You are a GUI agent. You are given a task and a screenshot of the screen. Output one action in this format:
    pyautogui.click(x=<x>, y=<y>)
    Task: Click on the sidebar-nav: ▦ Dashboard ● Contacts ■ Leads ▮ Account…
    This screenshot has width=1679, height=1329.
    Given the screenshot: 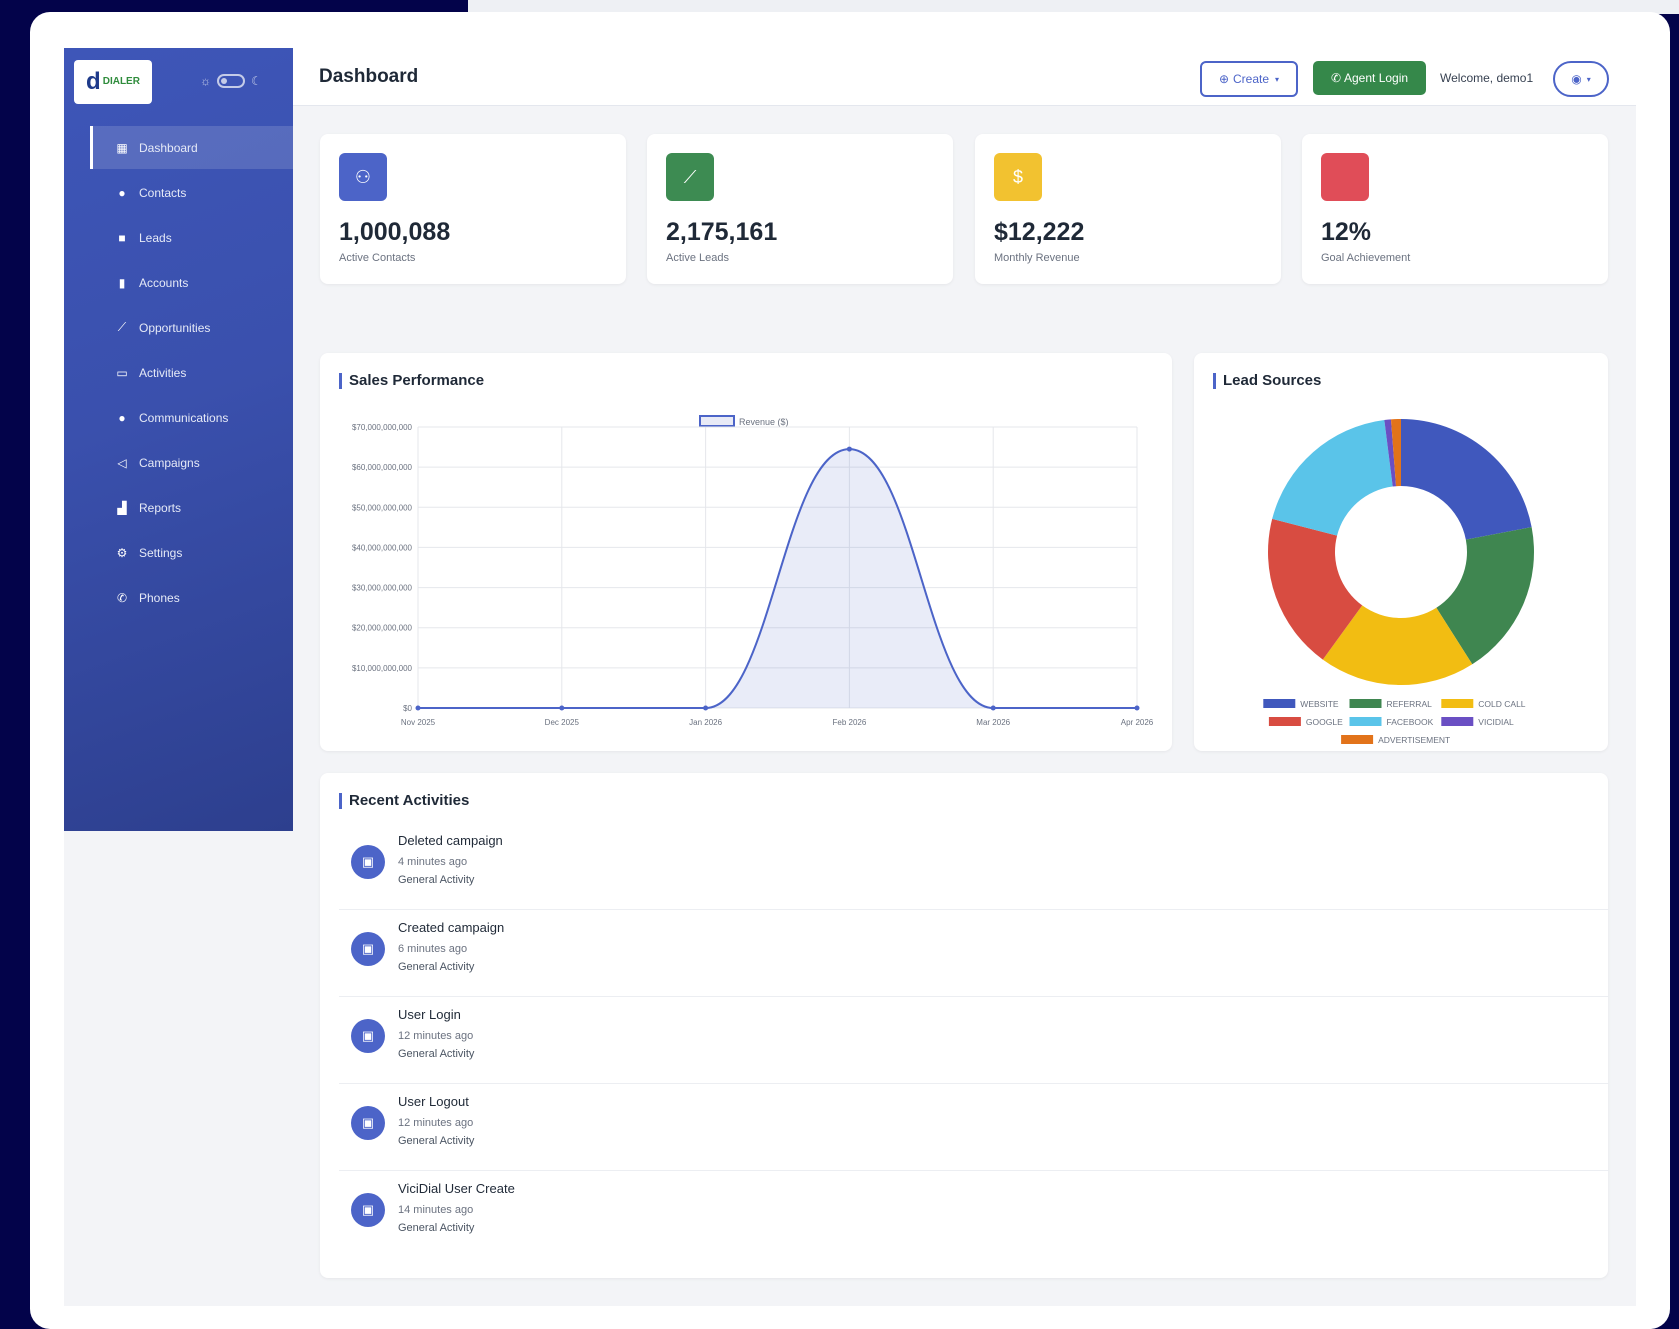 What is the action you would take?
    pyautogui.click(x=191, y=373)
    